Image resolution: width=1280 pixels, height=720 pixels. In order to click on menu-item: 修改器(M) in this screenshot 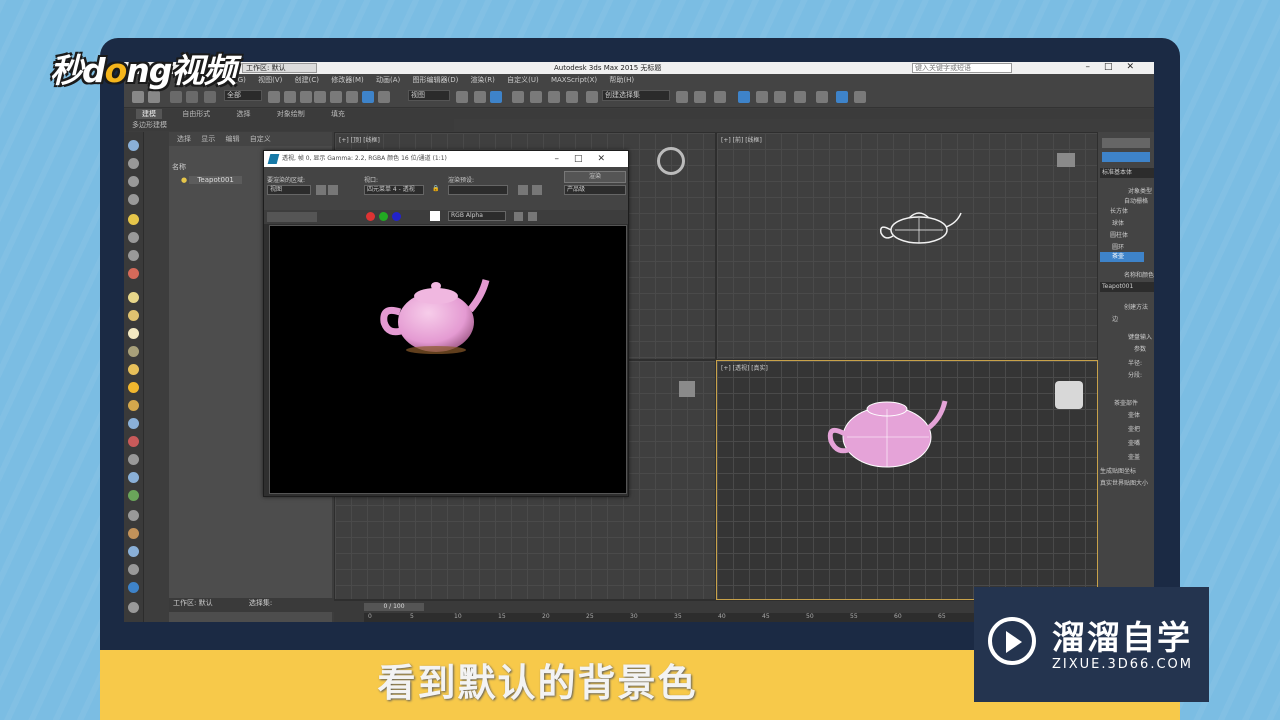, I will do `click(347, 80)`.